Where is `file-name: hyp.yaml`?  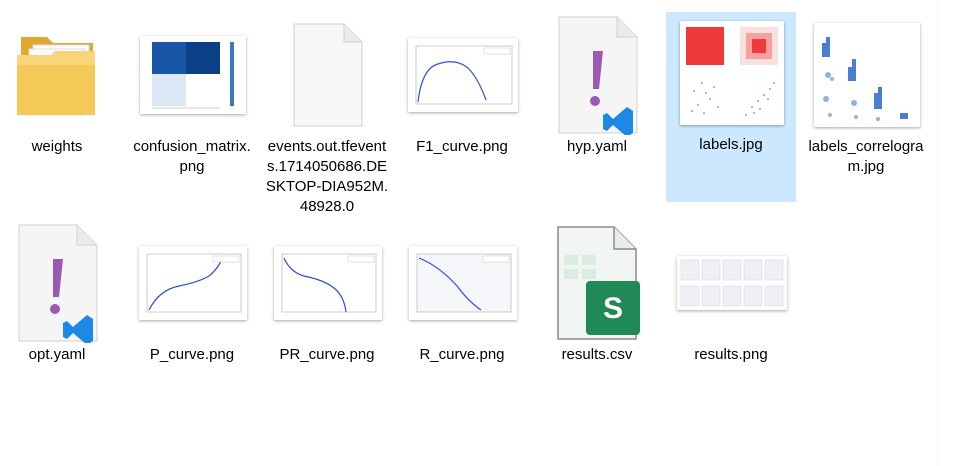
file-name: hyp.yaml is located at coordinates (597, 146).